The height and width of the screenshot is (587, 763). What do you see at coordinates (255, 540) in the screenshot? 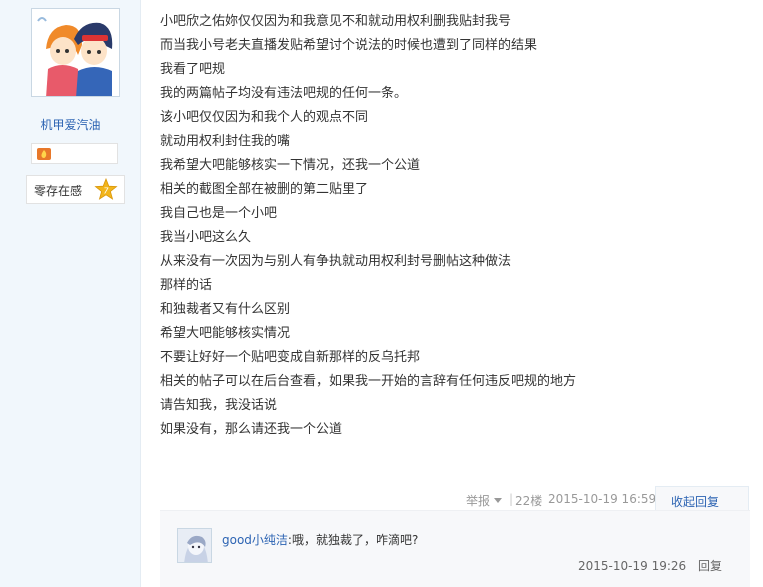
I see `reply-username: good小纯洁` at bounding box center [255, 540].